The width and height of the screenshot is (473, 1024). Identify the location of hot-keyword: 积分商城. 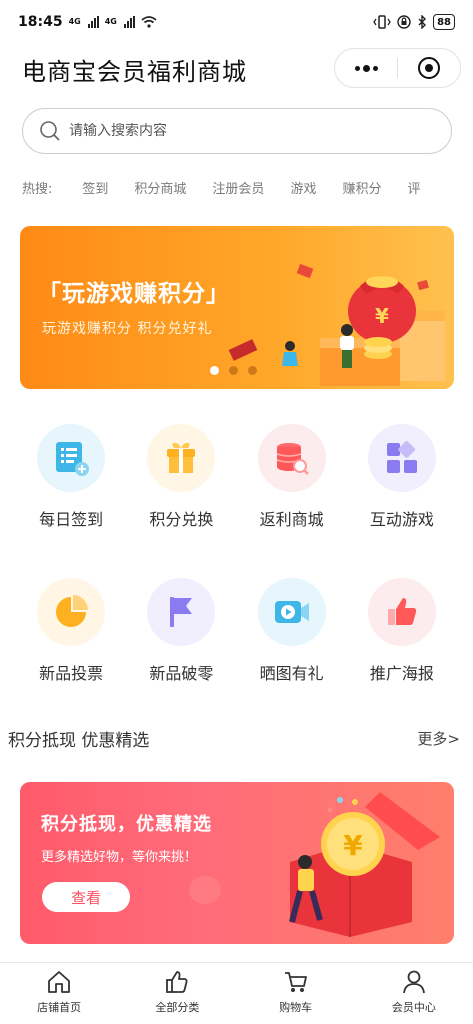
(160, 187).